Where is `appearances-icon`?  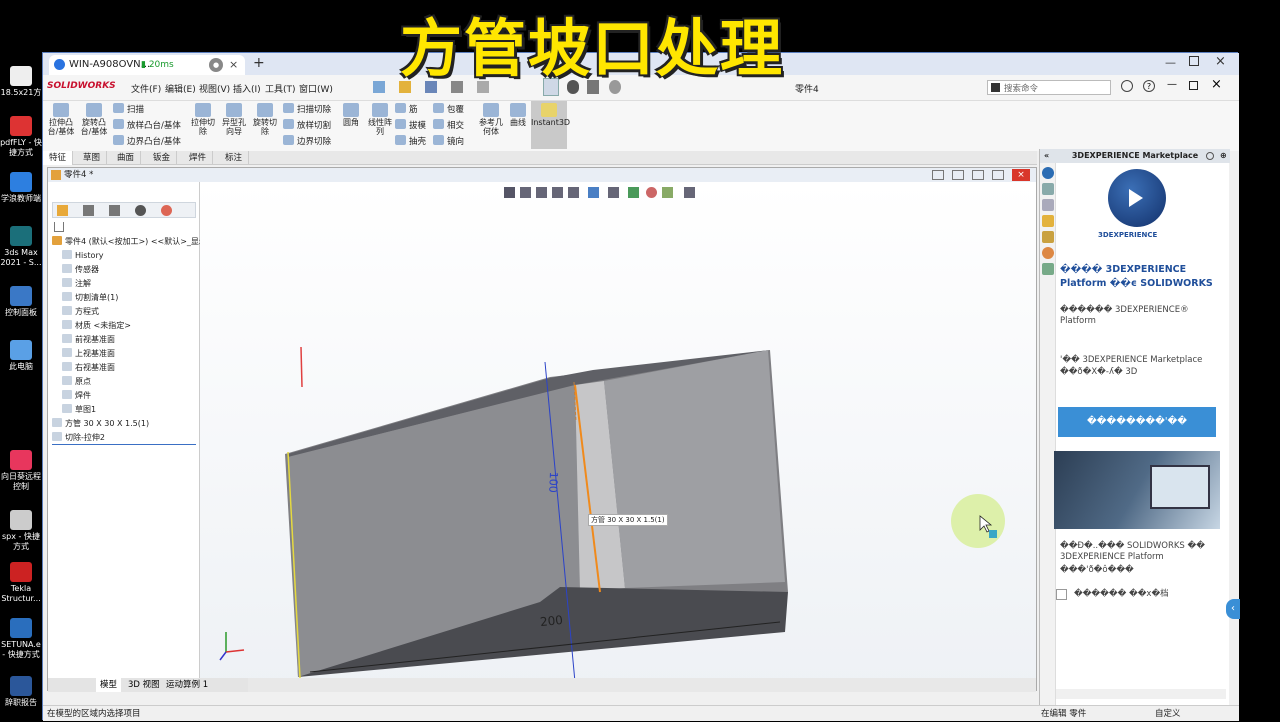
appearances-icon is located at coordinates (1048, 253).